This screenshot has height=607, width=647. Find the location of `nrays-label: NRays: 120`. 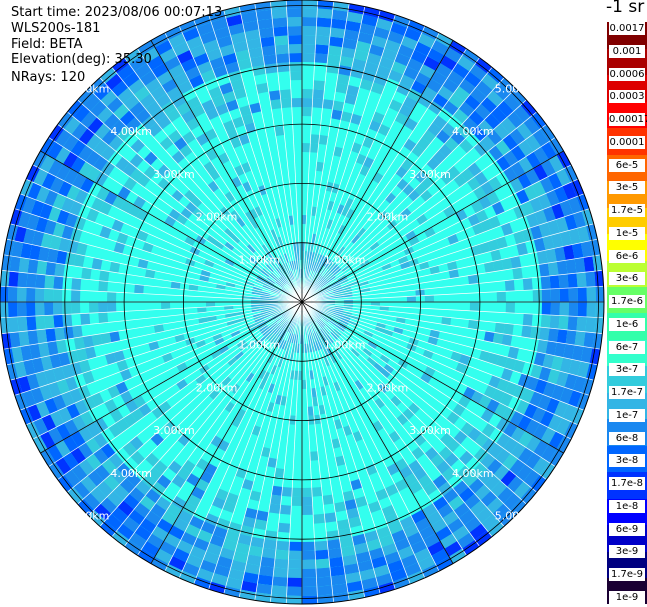

nrays-label: NRays: 120 is located at coordinates (48, 77).